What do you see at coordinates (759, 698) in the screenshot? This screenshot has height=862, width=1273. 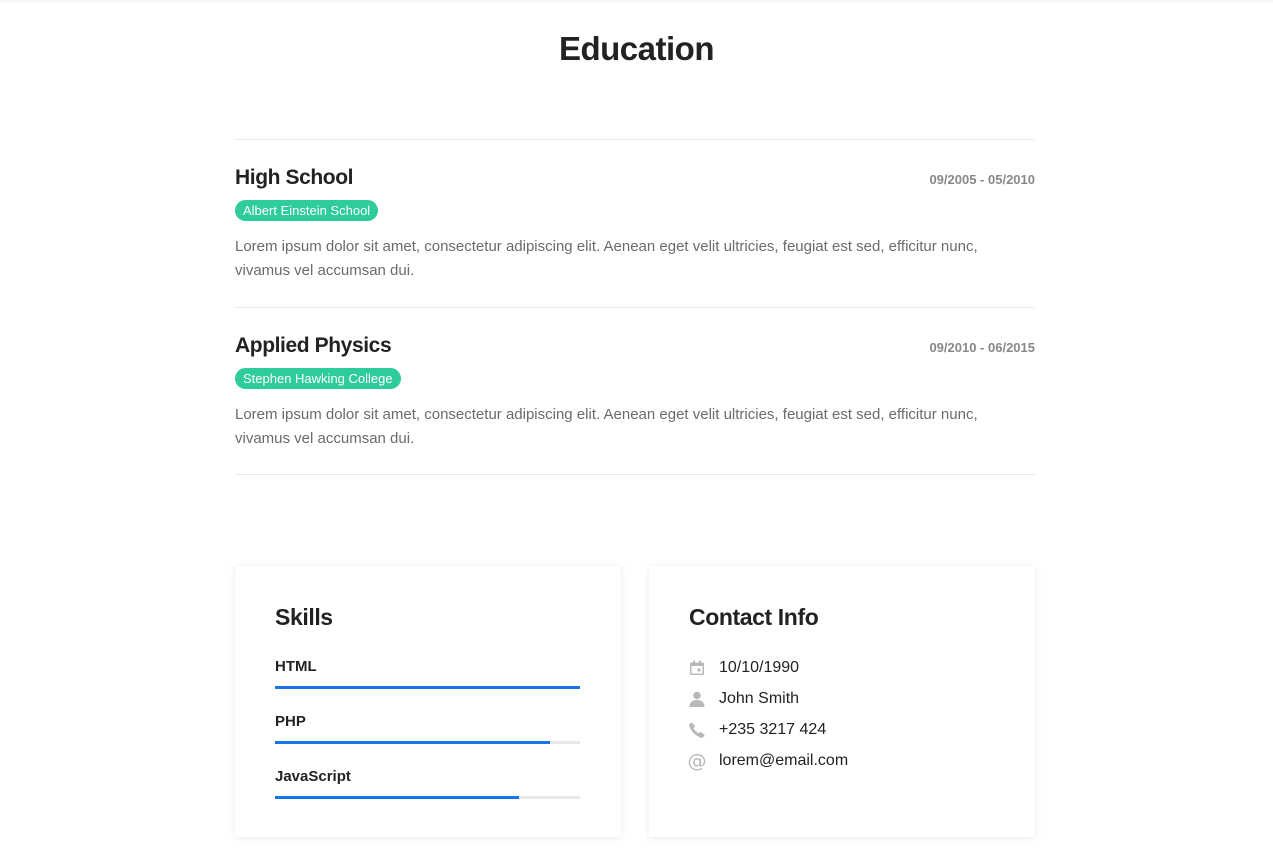 I see `contact-name: John Smith` at bounding box center [759, 698].